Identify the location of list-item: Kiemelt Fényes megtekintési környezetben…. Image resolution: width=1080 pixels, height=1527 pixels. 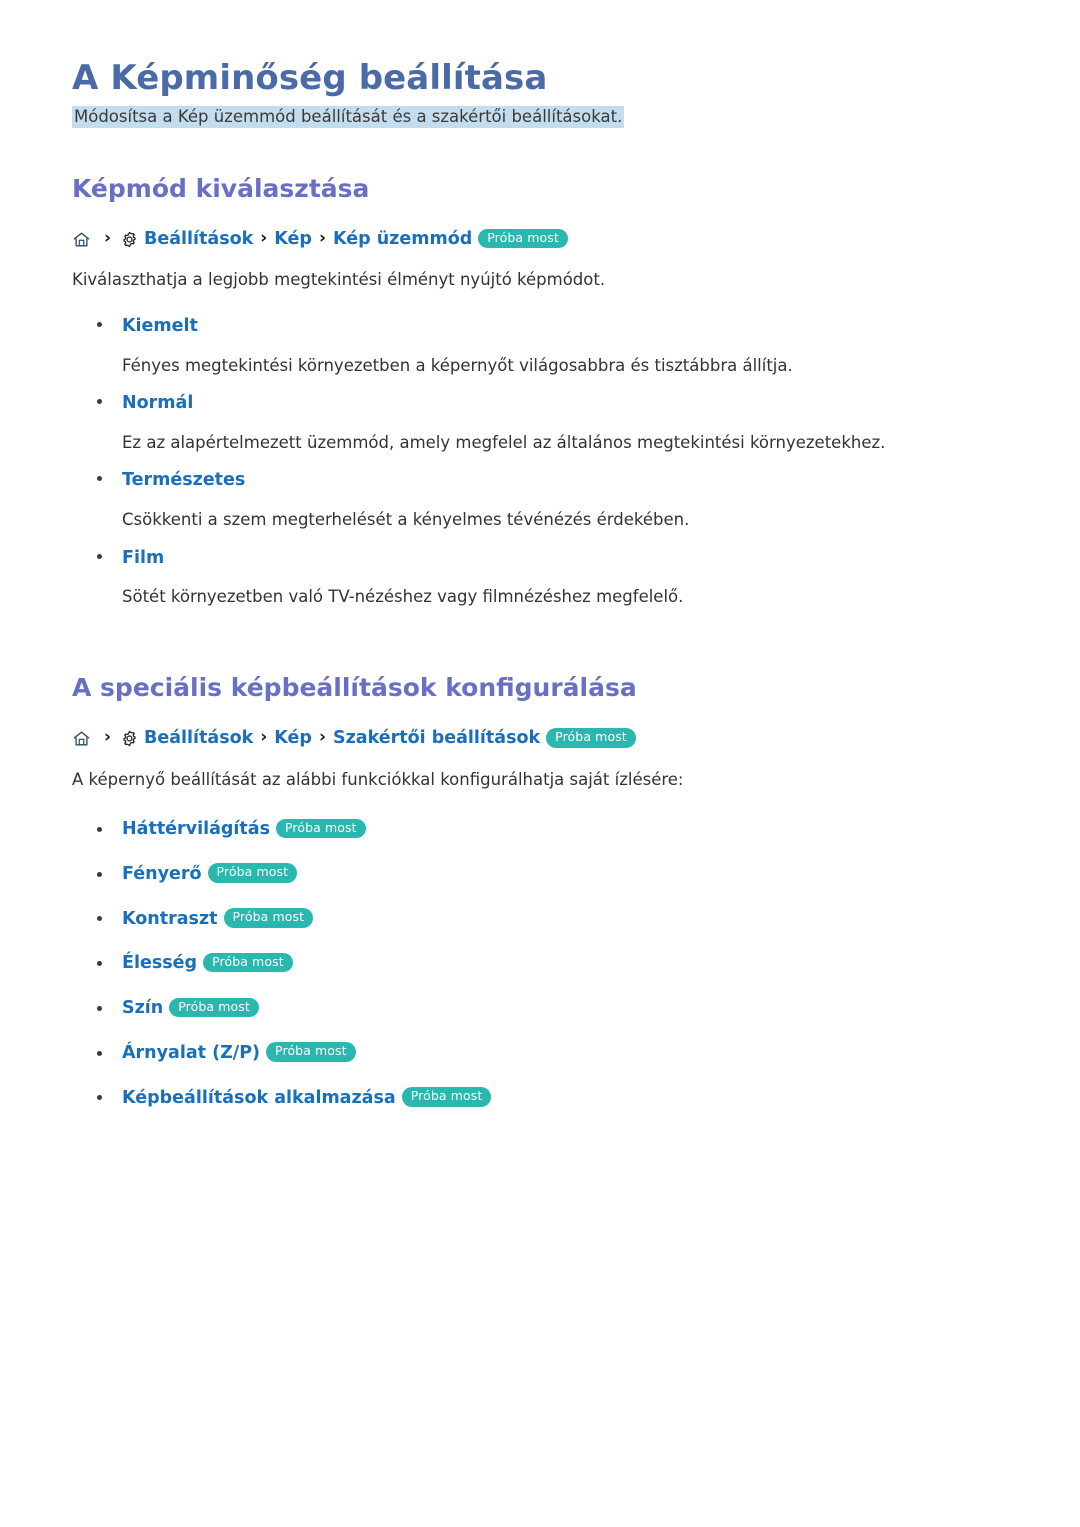
(540, 346).